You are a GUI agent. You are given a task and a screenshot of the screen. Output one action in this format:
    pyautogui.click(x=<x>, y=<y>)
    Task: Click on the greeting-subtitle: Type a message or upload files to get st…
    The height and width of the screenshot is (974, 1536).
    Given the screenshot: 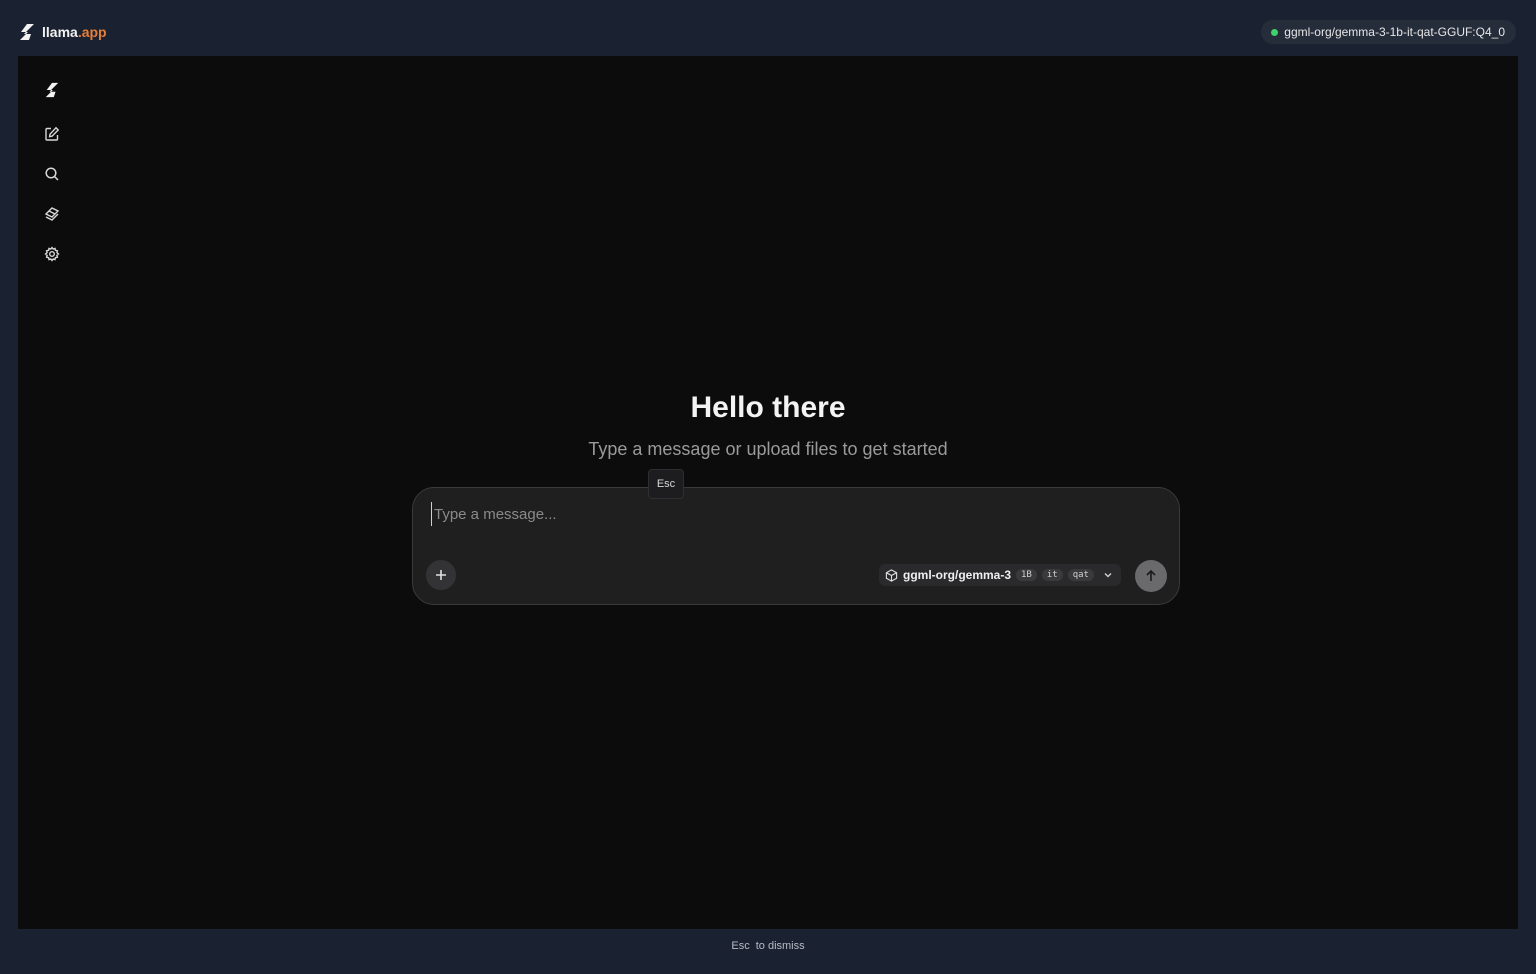 What is the action you would take?
    pyautogui.click(x=768, y=449)
    